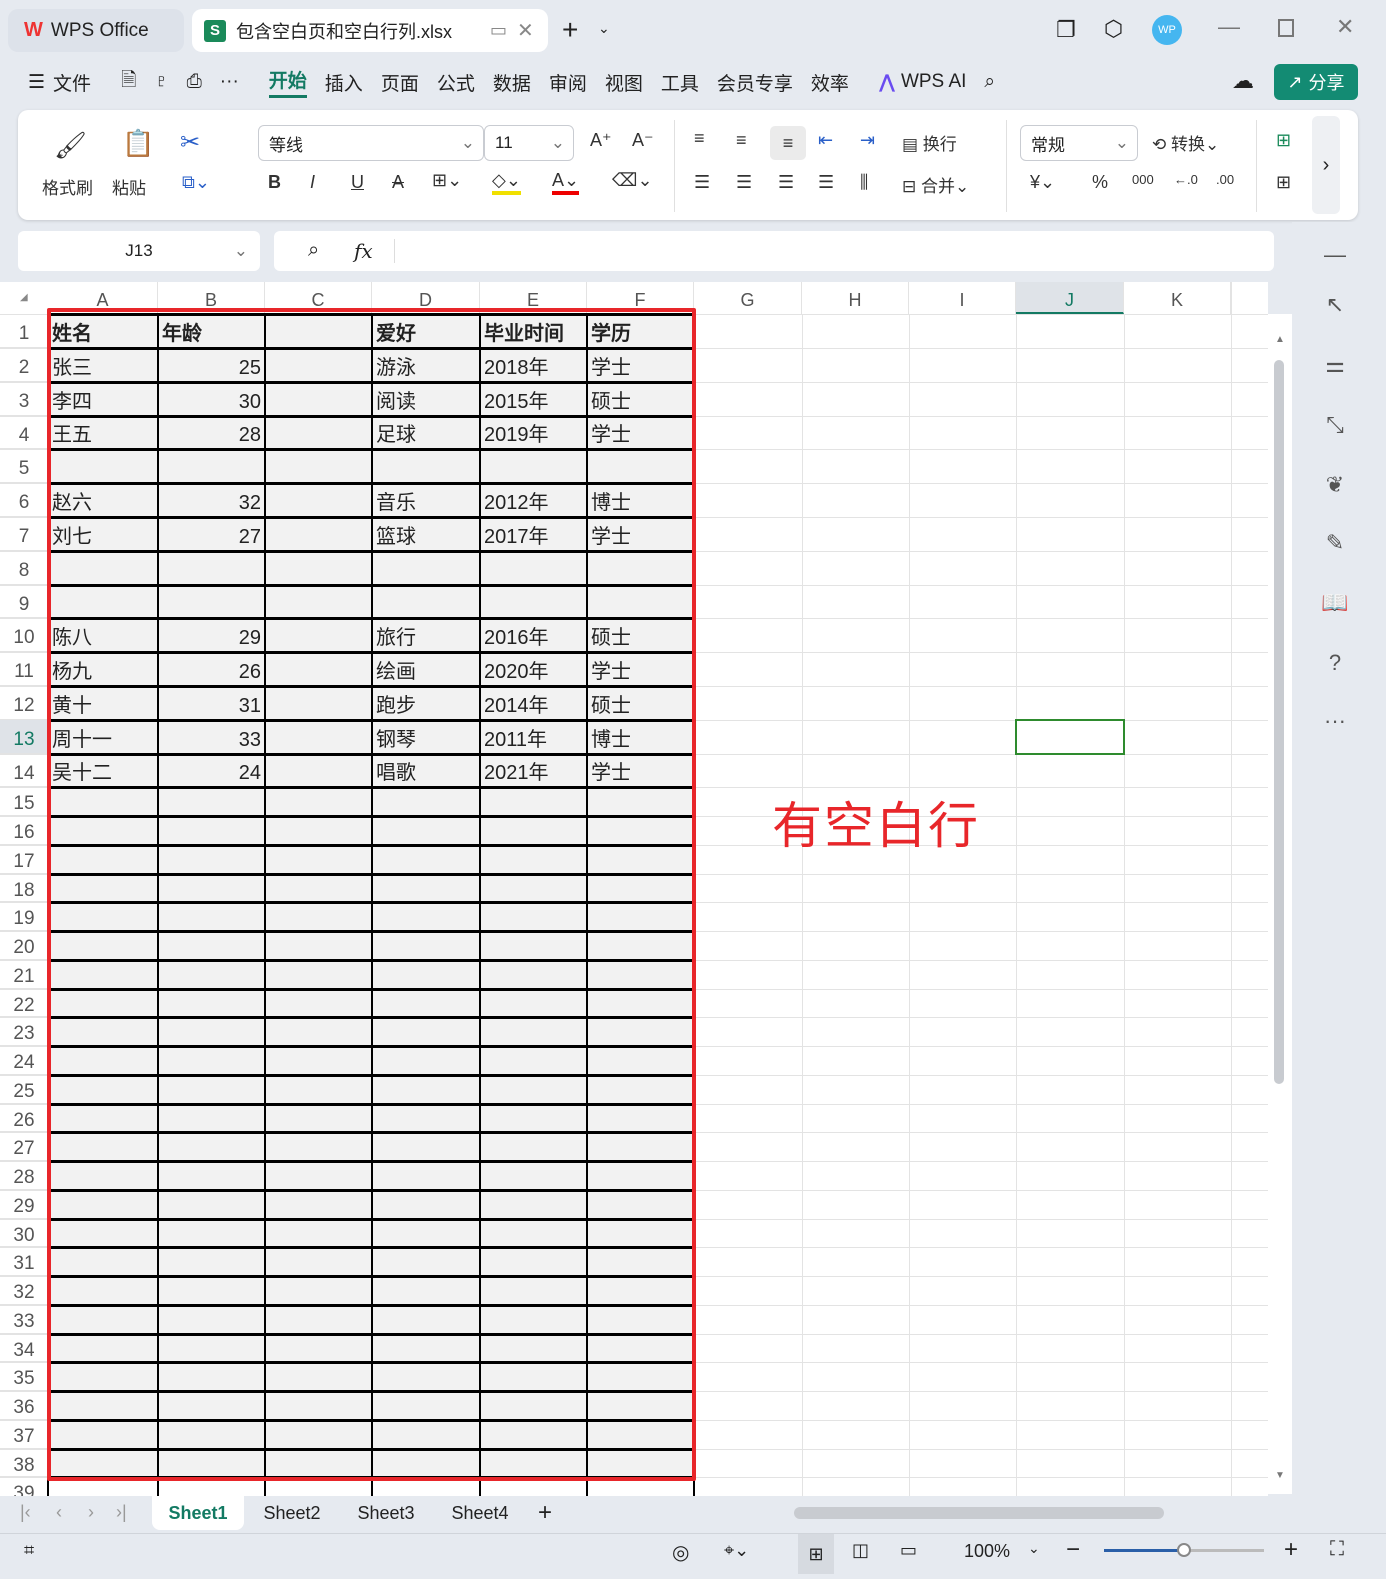 This screenshot has width=1386, height=1579. What do you see at coordinates (604, 28) in the screenshot?
I see `tab-list-chevron-icon: ⌄` at bounding box center [604, 28].